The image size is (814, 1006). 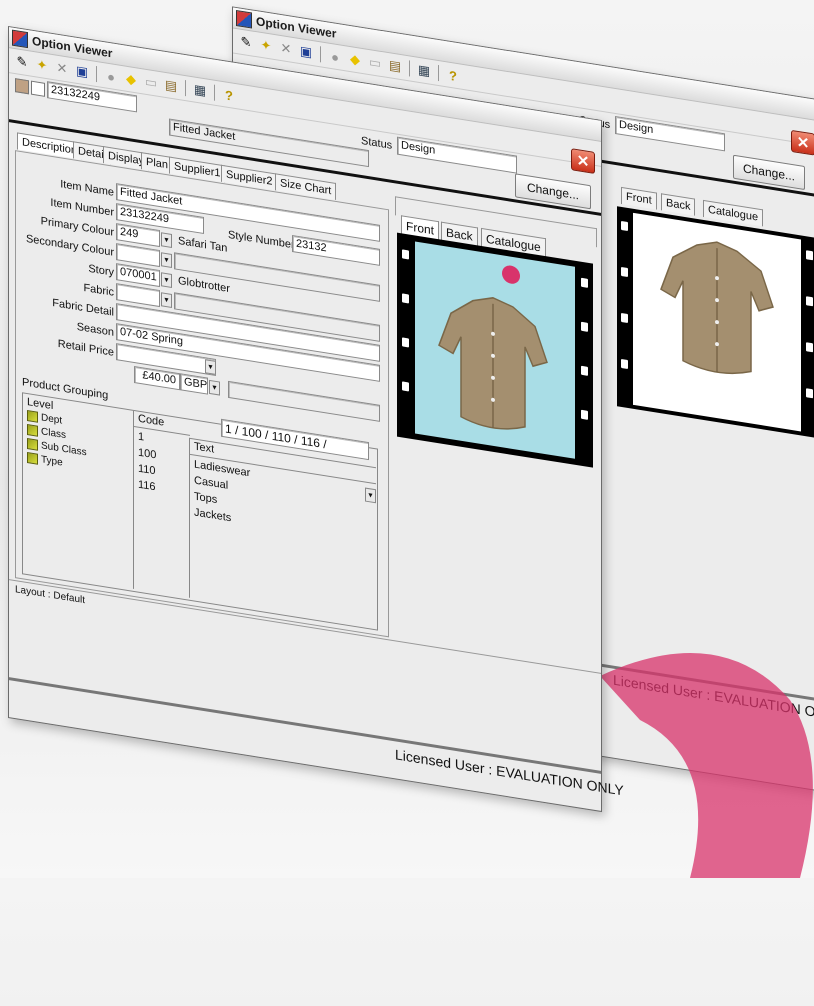 What do you see at coordinates (38, 88) in the screenshot?
I see `checkbox` at bounding box center [38, 88].